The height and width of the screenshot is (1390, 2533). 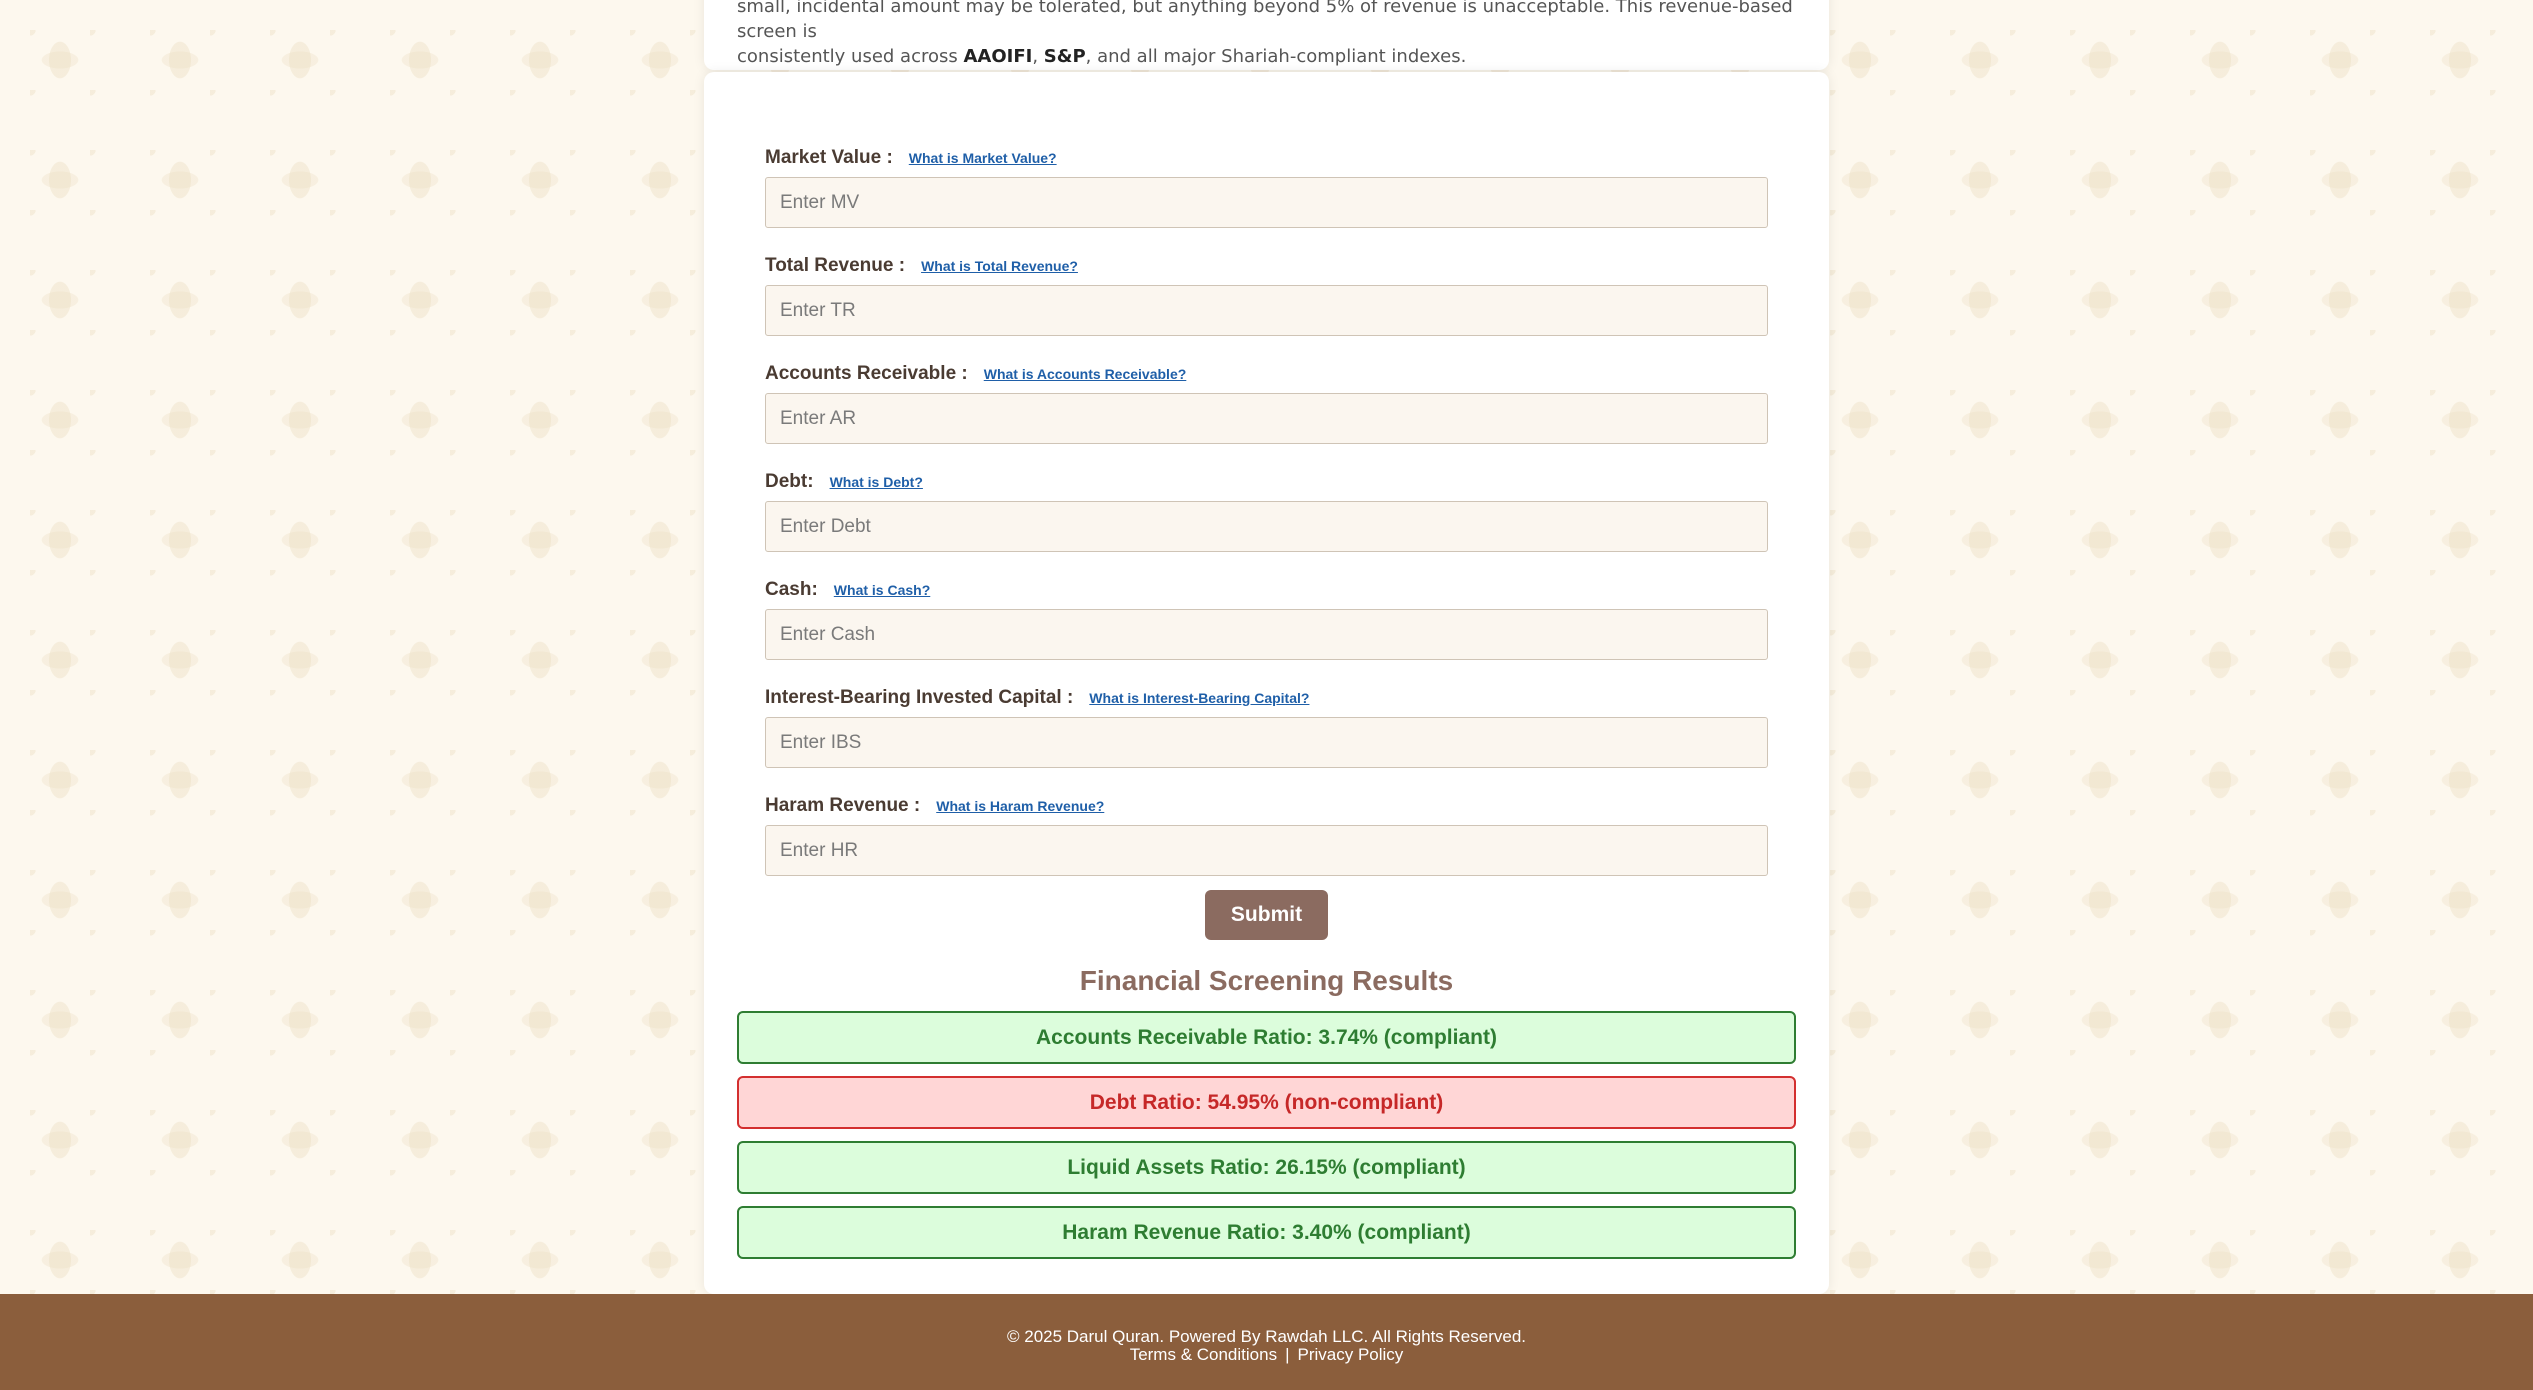 What do you see at coordinates (1266, 1102) in the screenshot?
I see `debt-ratio-result: Debt Ratio: 54.95% (non-compliant)` at bounding box center [1266, 1102].